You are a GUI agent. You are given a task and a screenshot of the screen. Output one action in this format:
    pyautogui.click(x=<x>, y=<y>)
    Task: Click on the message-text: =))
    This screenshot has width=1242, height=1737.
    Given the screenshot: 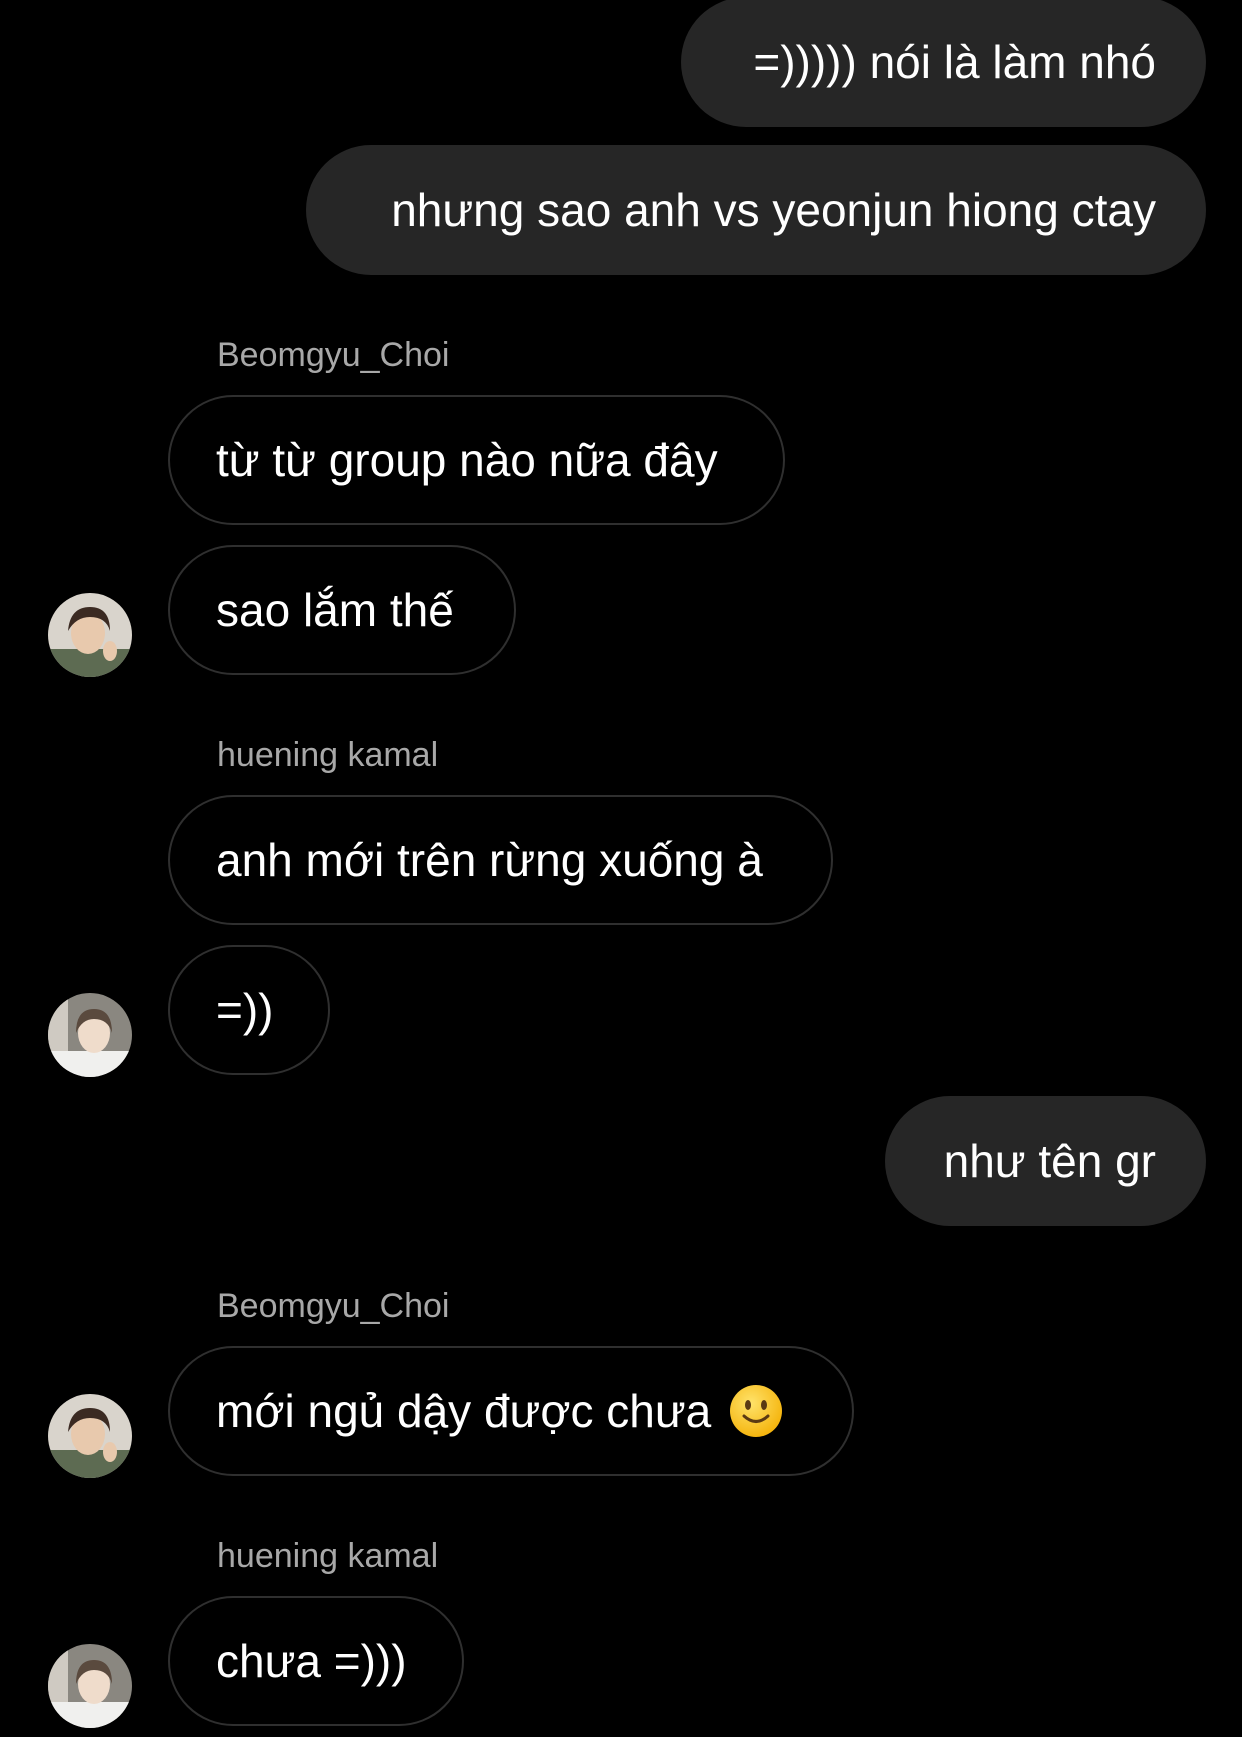 What is the action you would take?
    pyautogui.click(x=245, y=1010)
    